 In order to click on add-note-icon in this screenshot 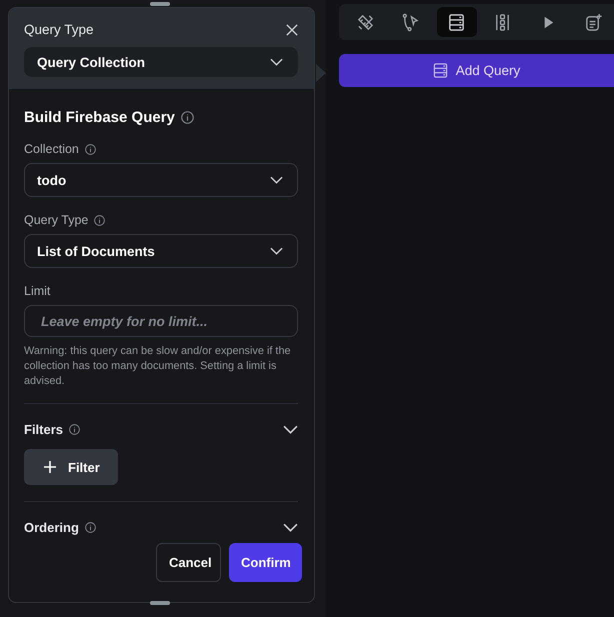, I will do `click(594, 22)`.